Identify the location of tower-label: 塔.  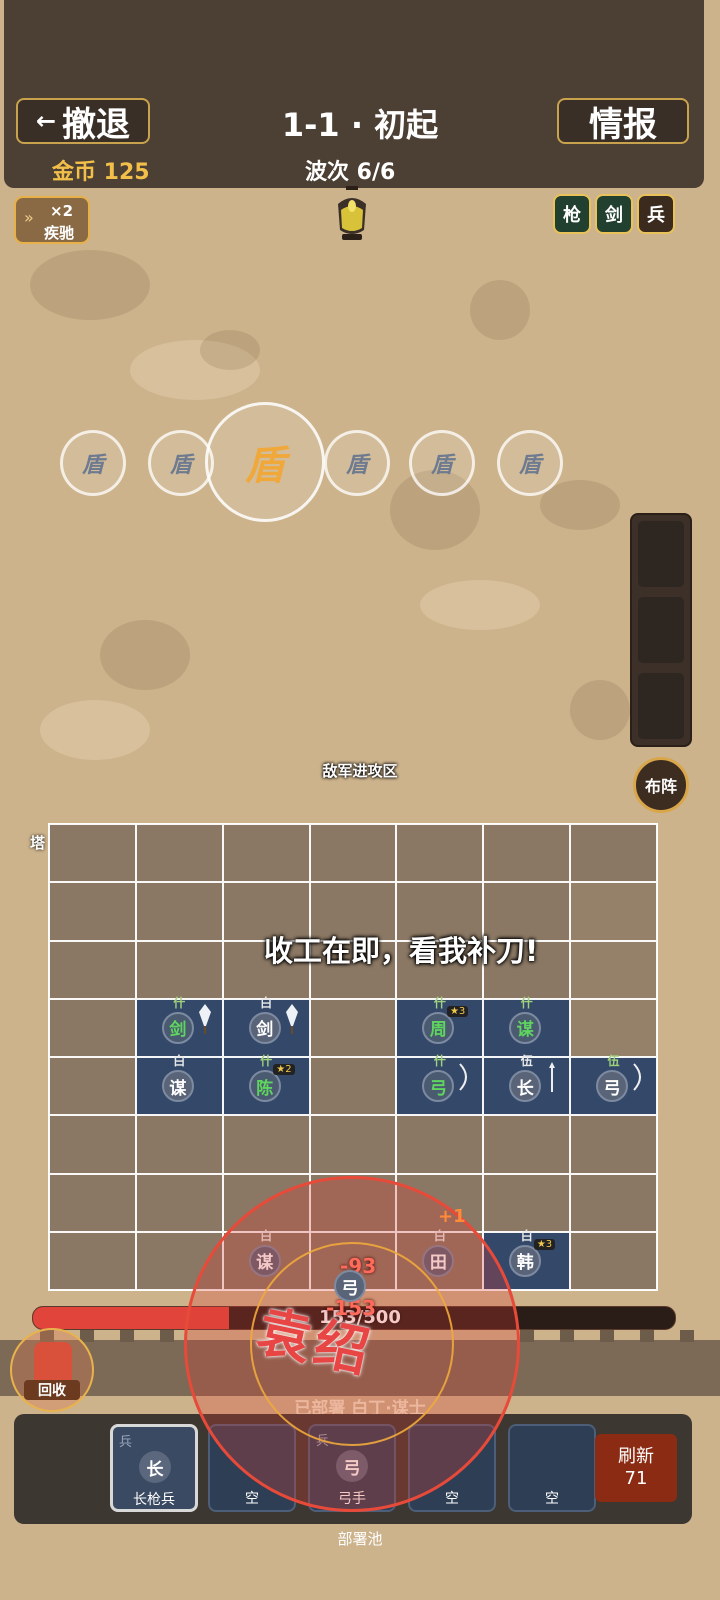
(38, 843).